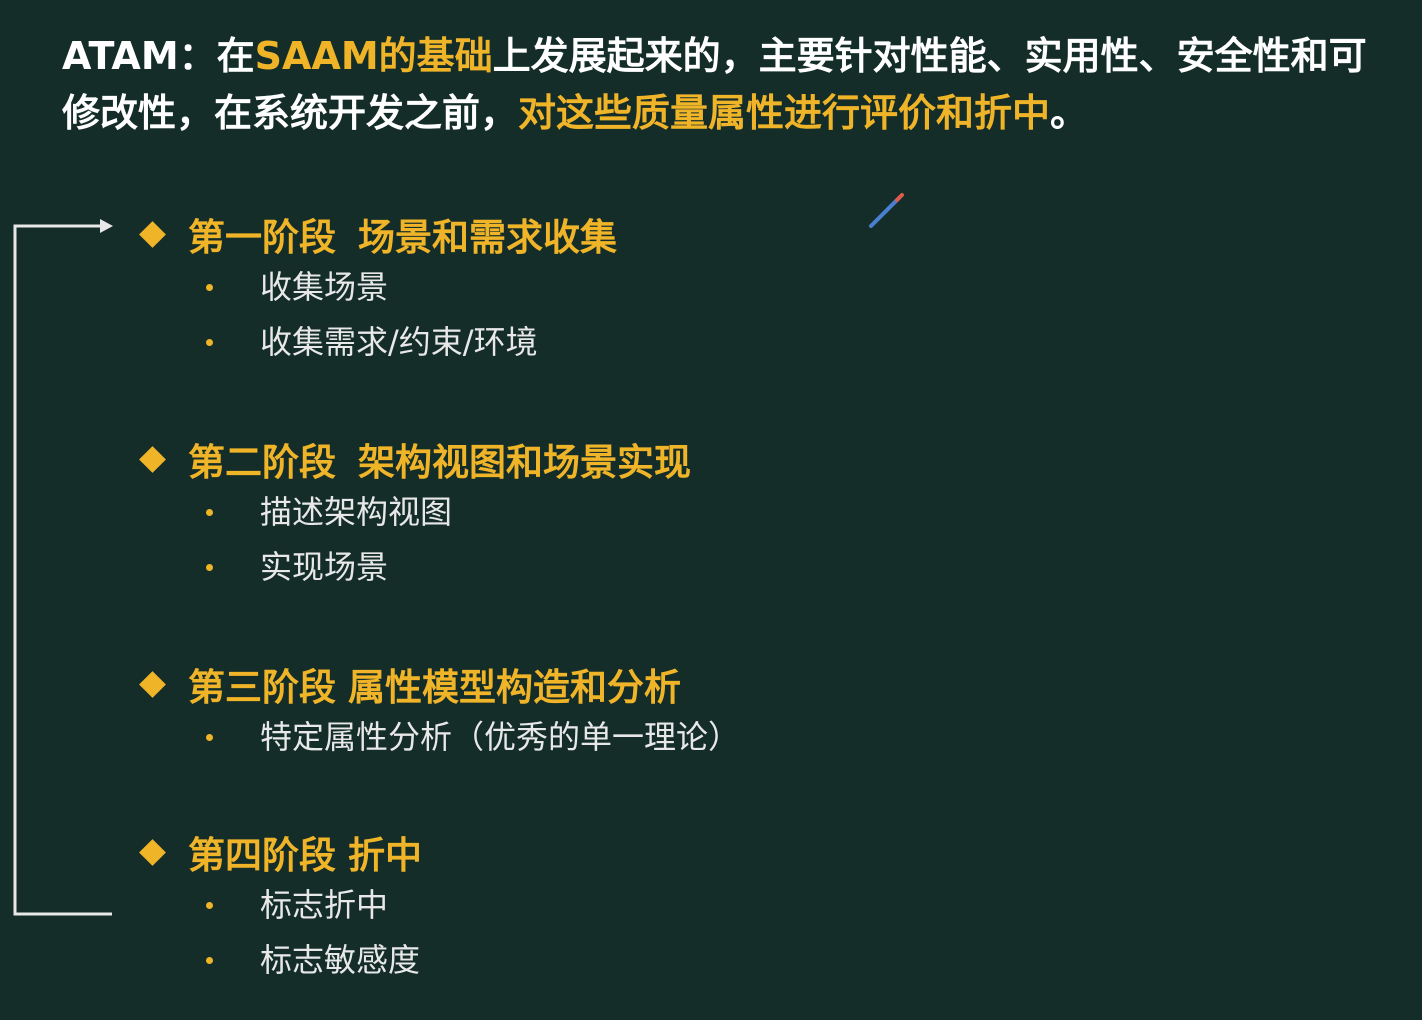 The height and width of the screenshot is (1020, 1422). I want to click on stage-3-label: 第三阶段, so click(262, 687).